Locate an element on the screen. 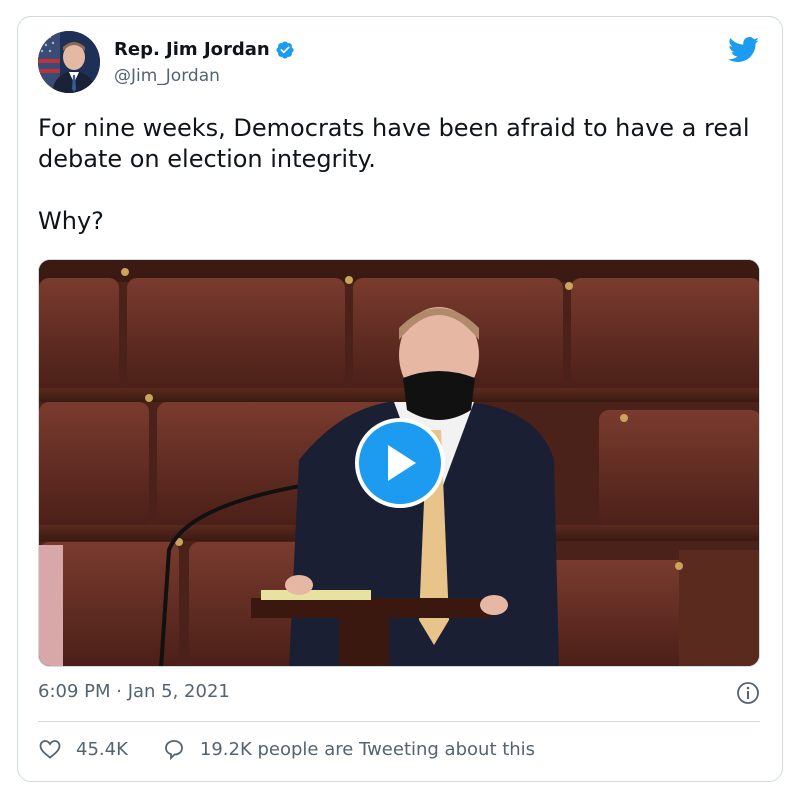 Image resolution: width=800 pixels, height=799 pixels. twitter-bird-icon is located at coordinates (744, 50).